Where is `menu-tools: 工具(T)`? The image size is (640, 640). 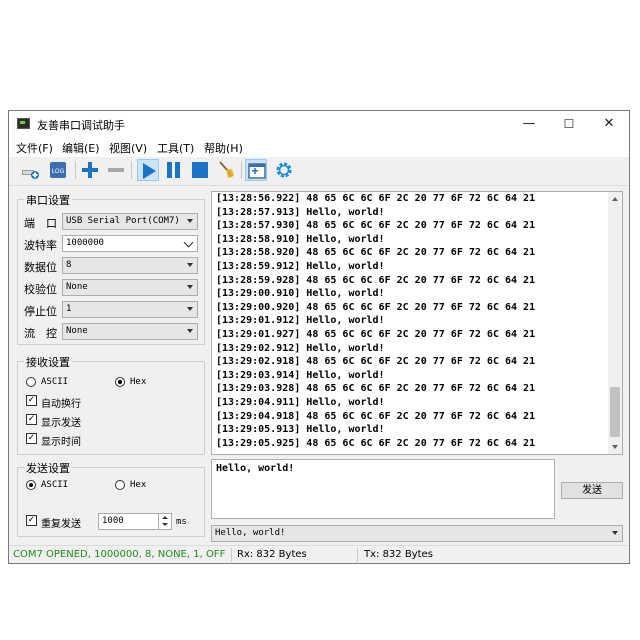
menu-tools: 工具(T) is located at coordinates (175, 148).